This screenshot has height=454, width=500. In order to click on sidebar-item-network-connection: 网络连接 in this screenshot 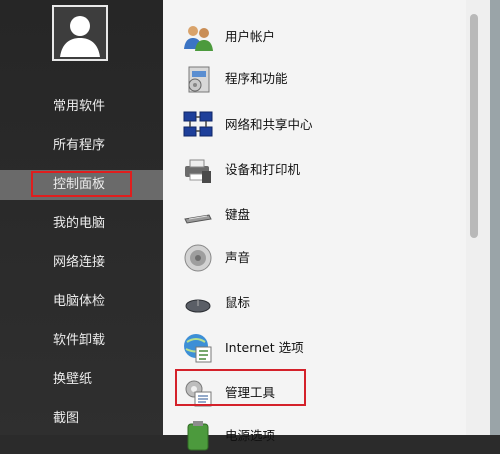, I will do `click(81, 263)`.